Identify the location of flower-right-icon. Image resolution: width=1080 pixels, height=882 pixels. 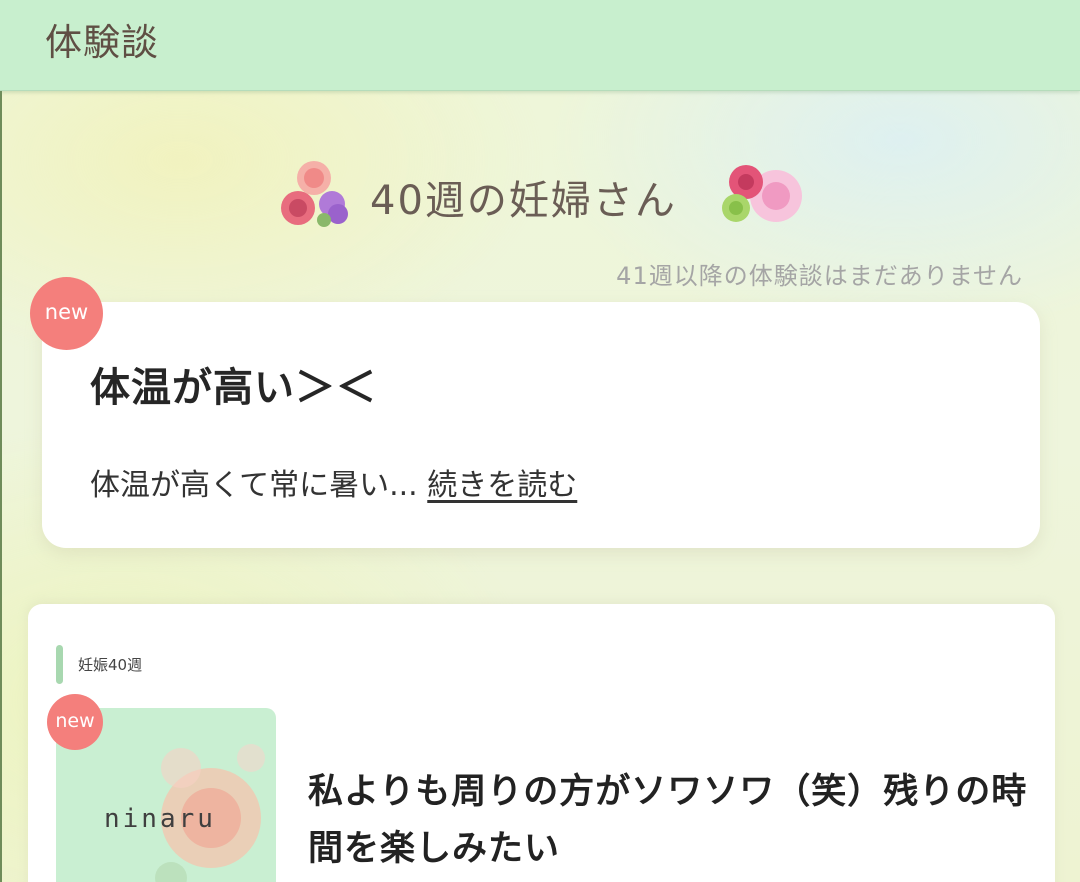
(762, 193).